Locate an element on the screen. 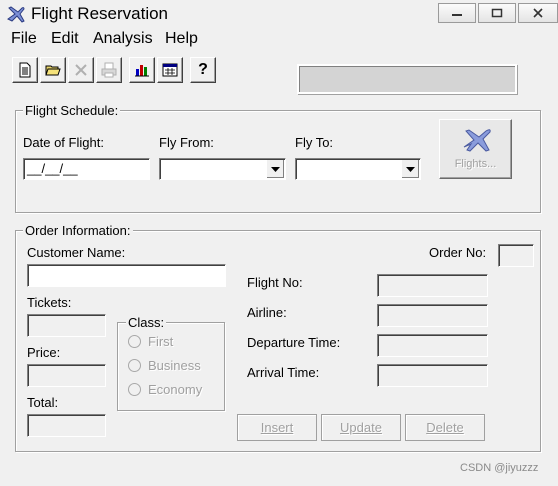  new-document-icon is located at coordinates (25, 70).